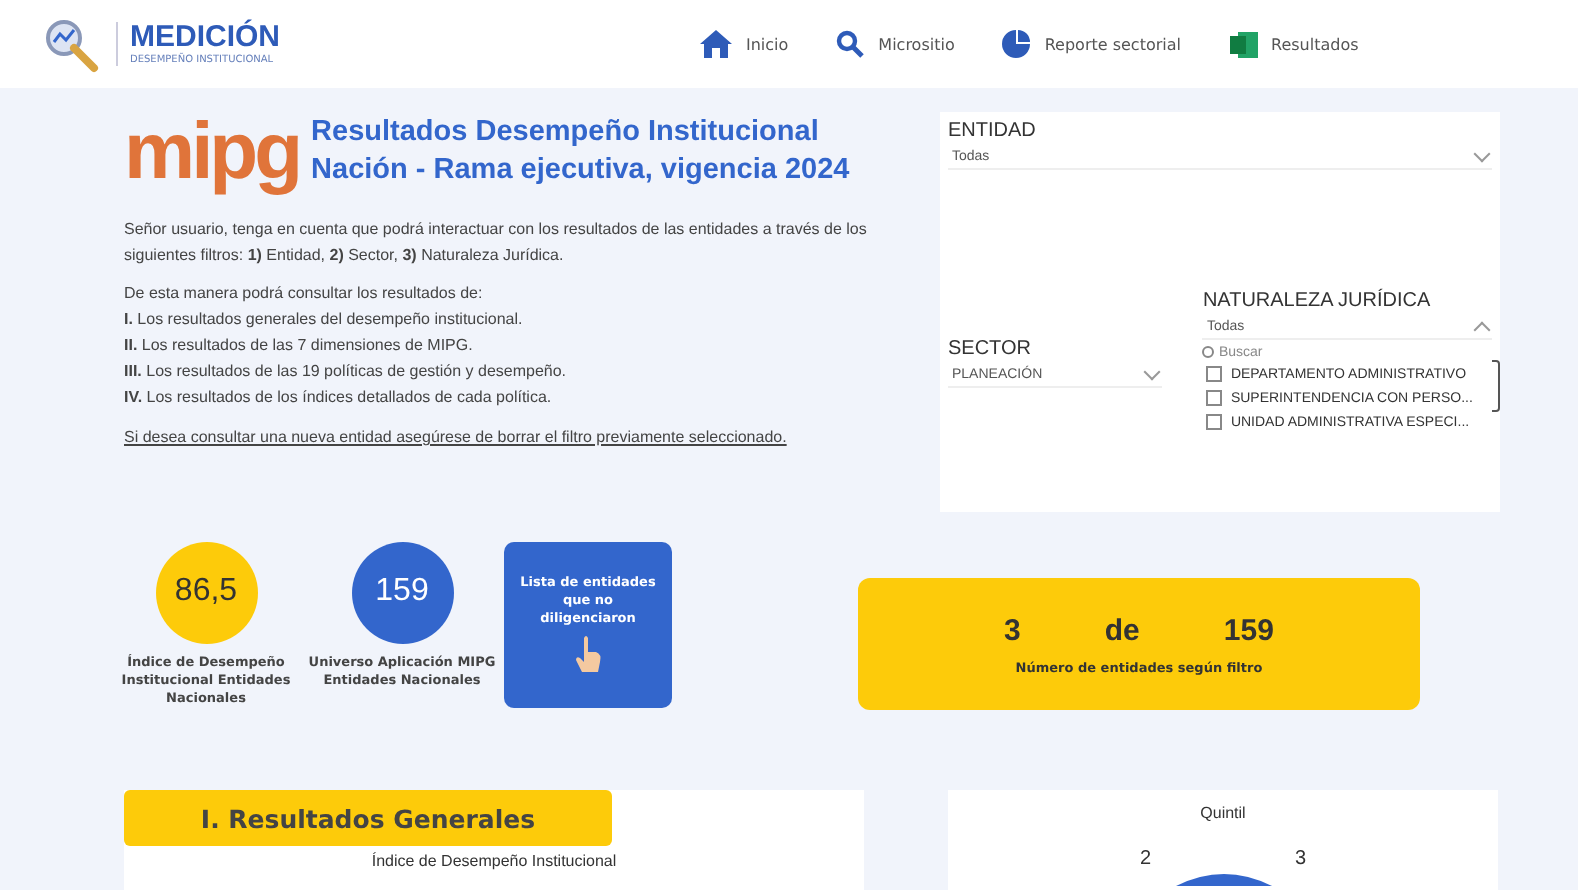  I want to click on magnifier-icon, so click(70, 44).